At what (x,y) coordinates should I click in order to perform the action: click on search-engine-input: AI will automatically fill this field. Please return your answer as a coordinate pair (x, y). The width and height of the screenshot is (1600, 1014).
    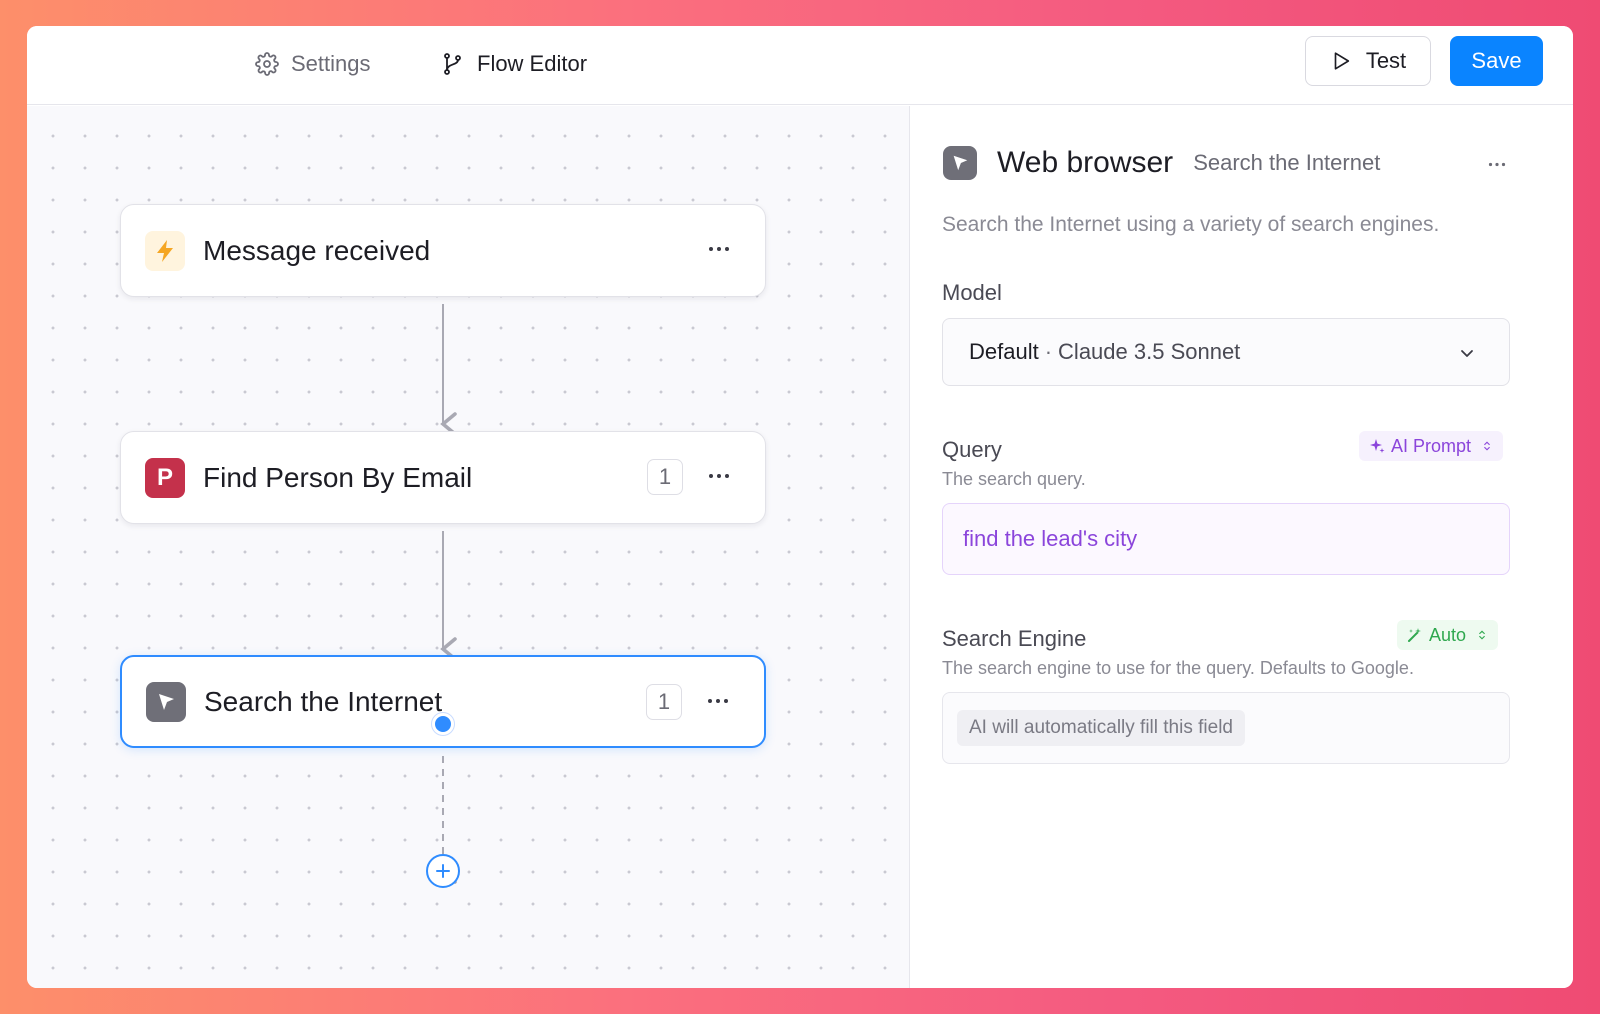
    Looking at the image, I should click on (1226, 728).